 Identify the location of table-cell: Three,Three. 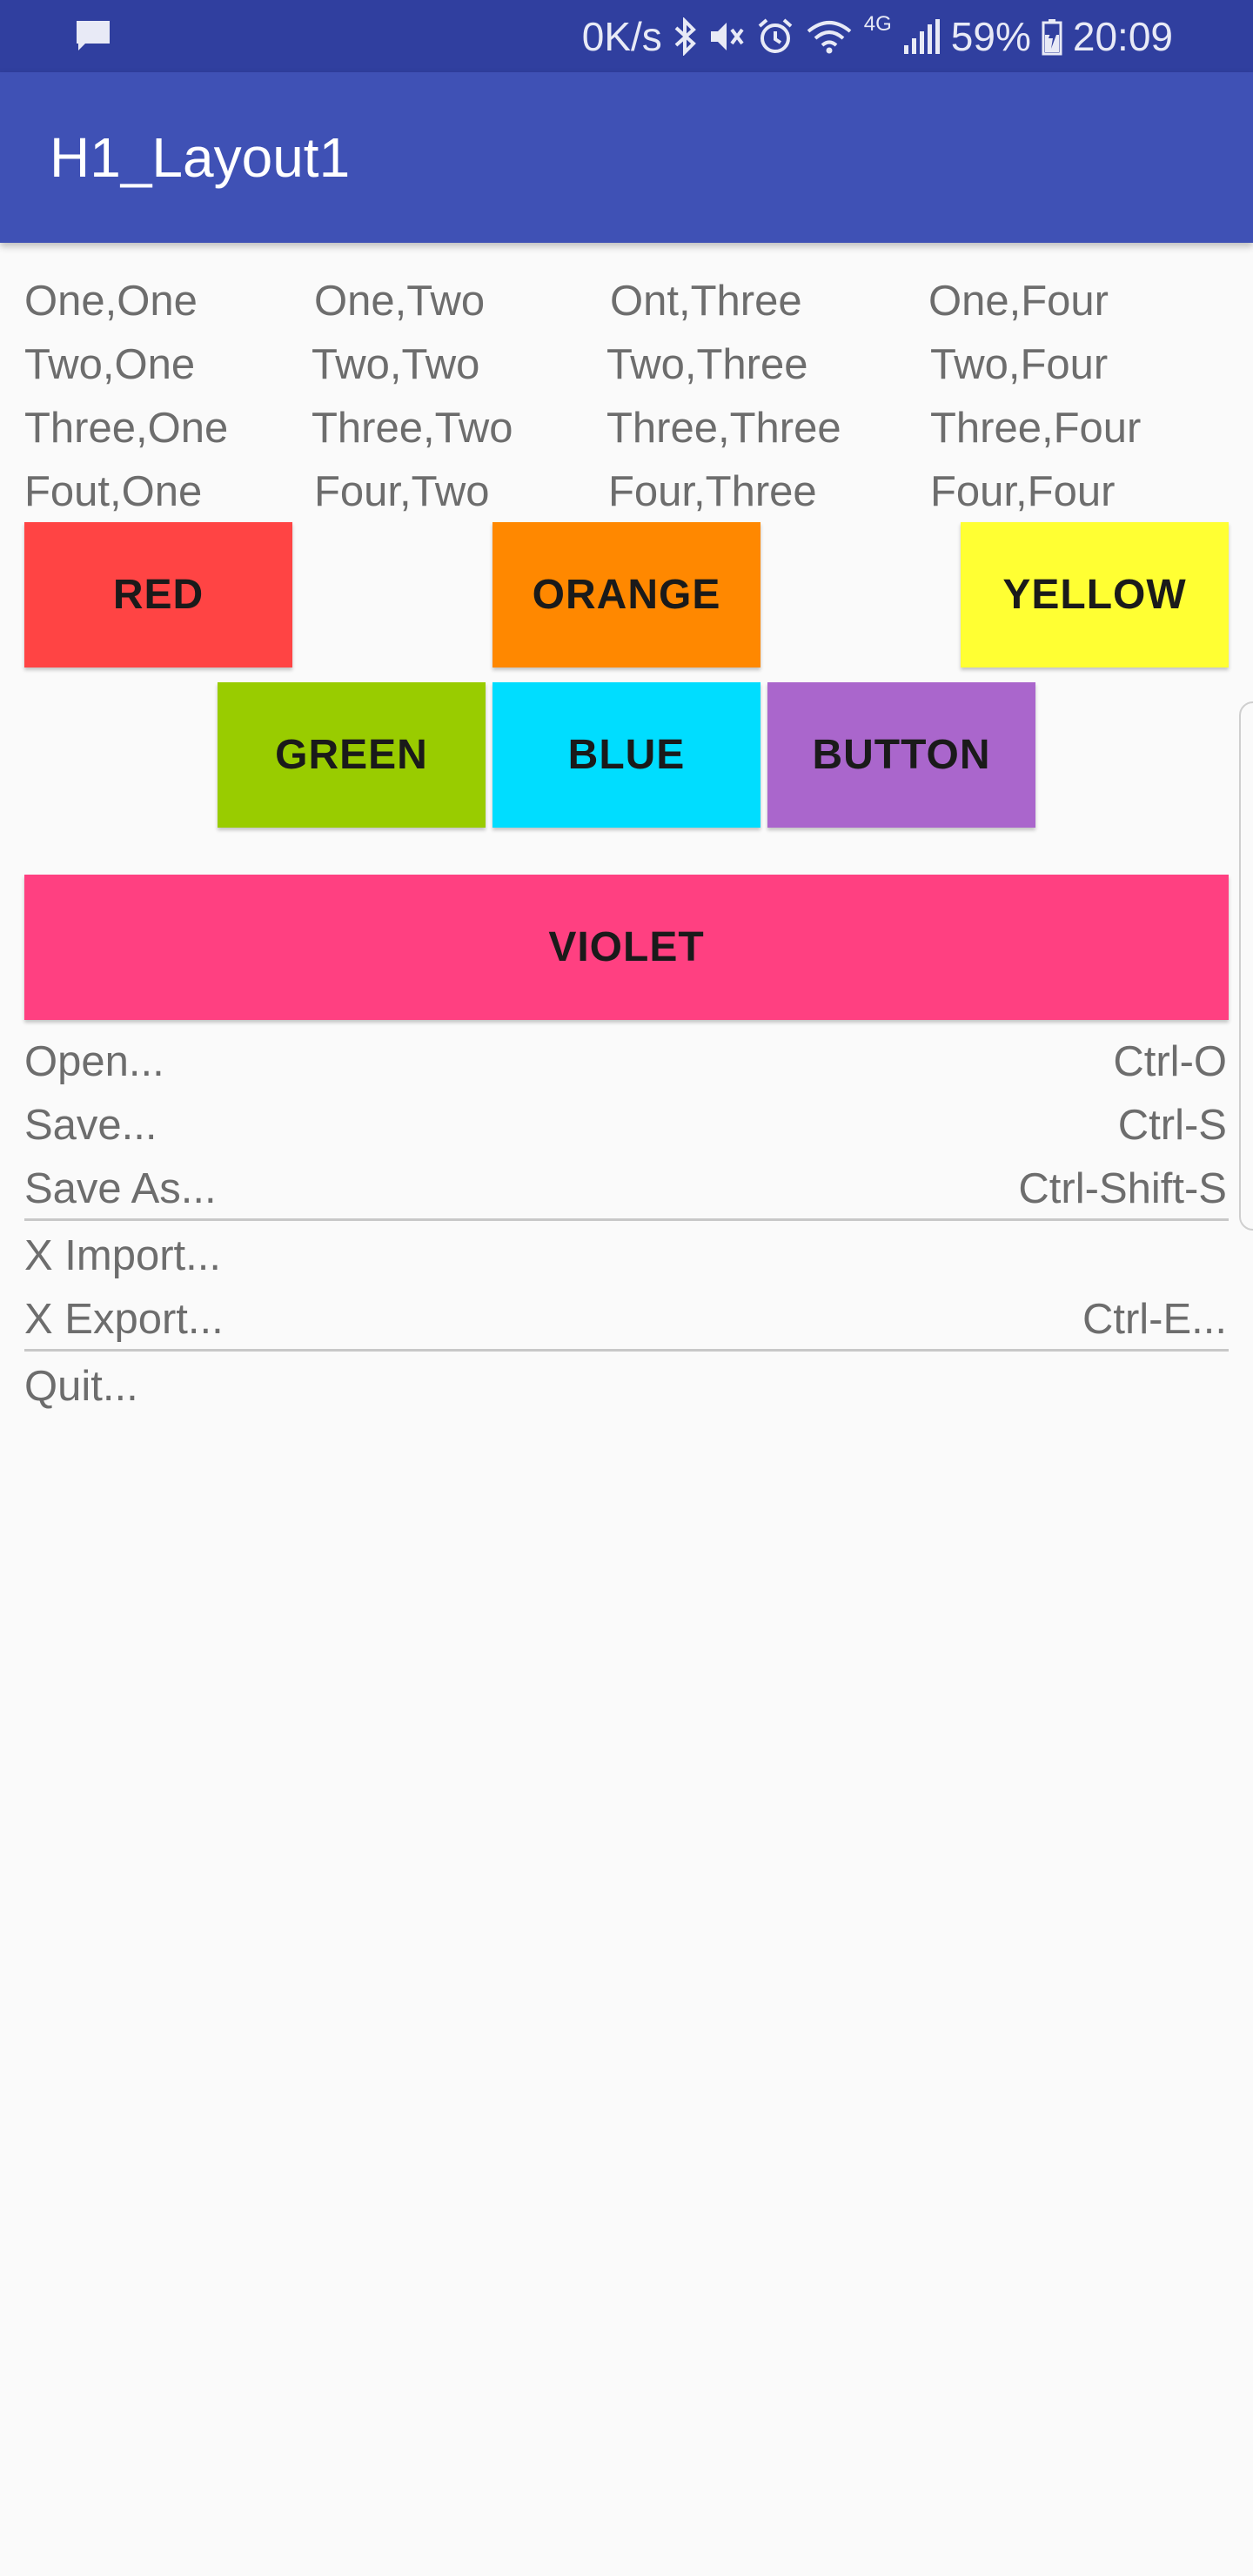
(723, 428).